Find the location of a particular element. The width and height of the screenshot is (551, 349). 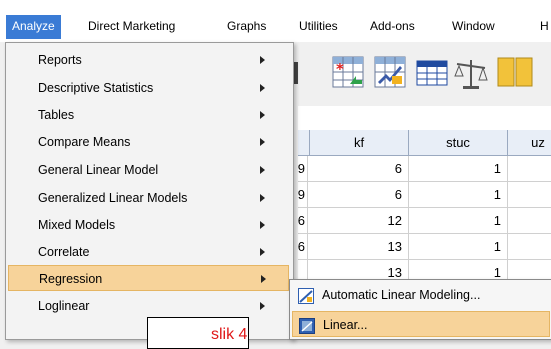

toolbar: * is located at coordinates (421, 75).